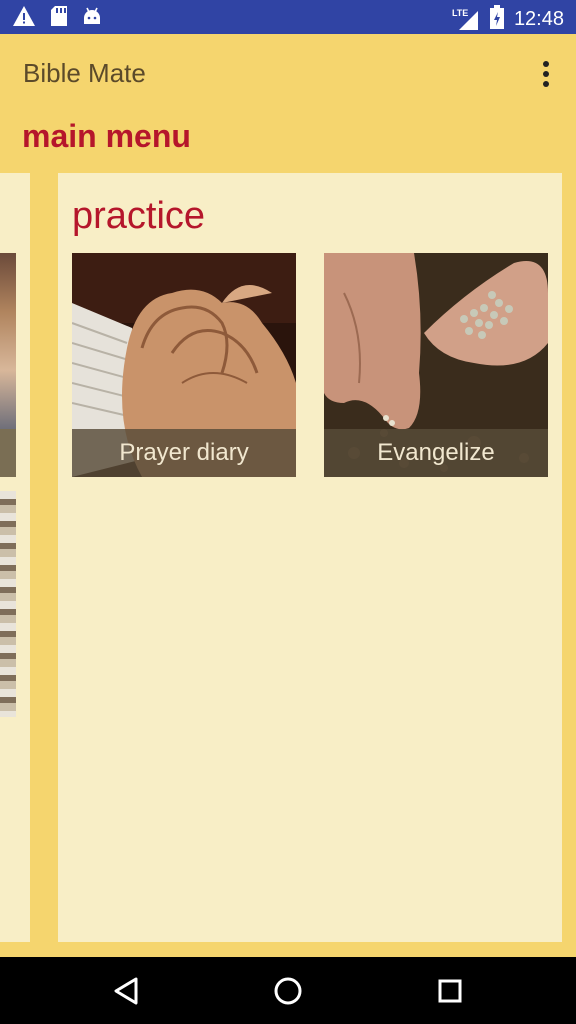 The image size is (576, 1024). I want to click on app-bar: Bible Mate, so click(288, 74).